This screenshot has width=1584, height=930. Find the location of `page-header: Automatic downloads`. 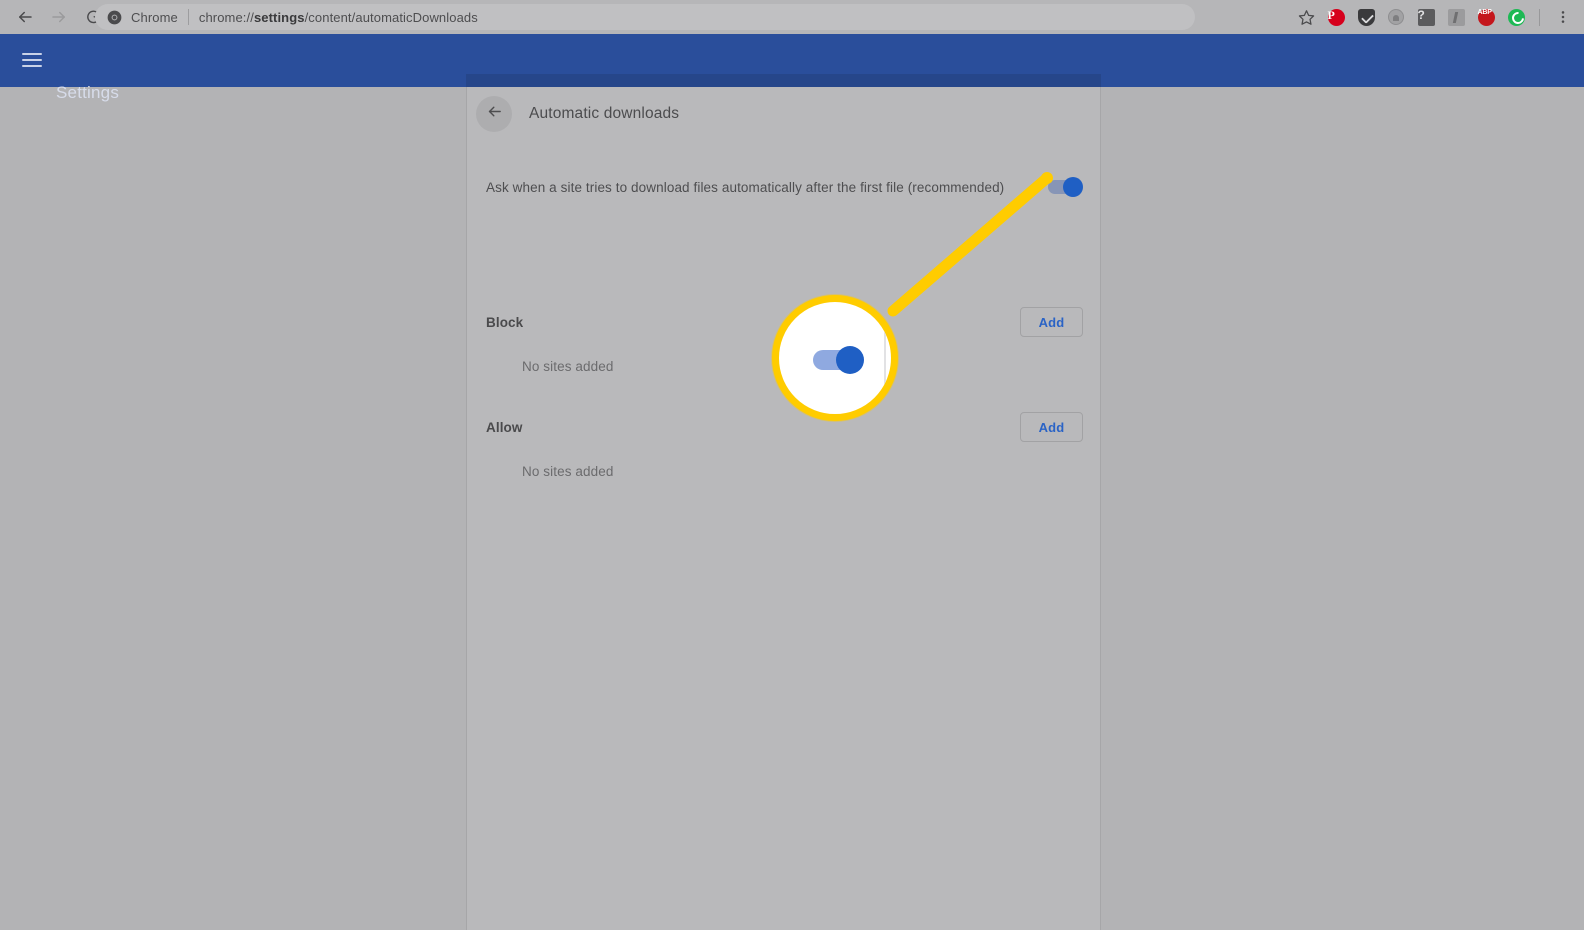

page-header: Automatic downloads is located at coordinates (577, 114).